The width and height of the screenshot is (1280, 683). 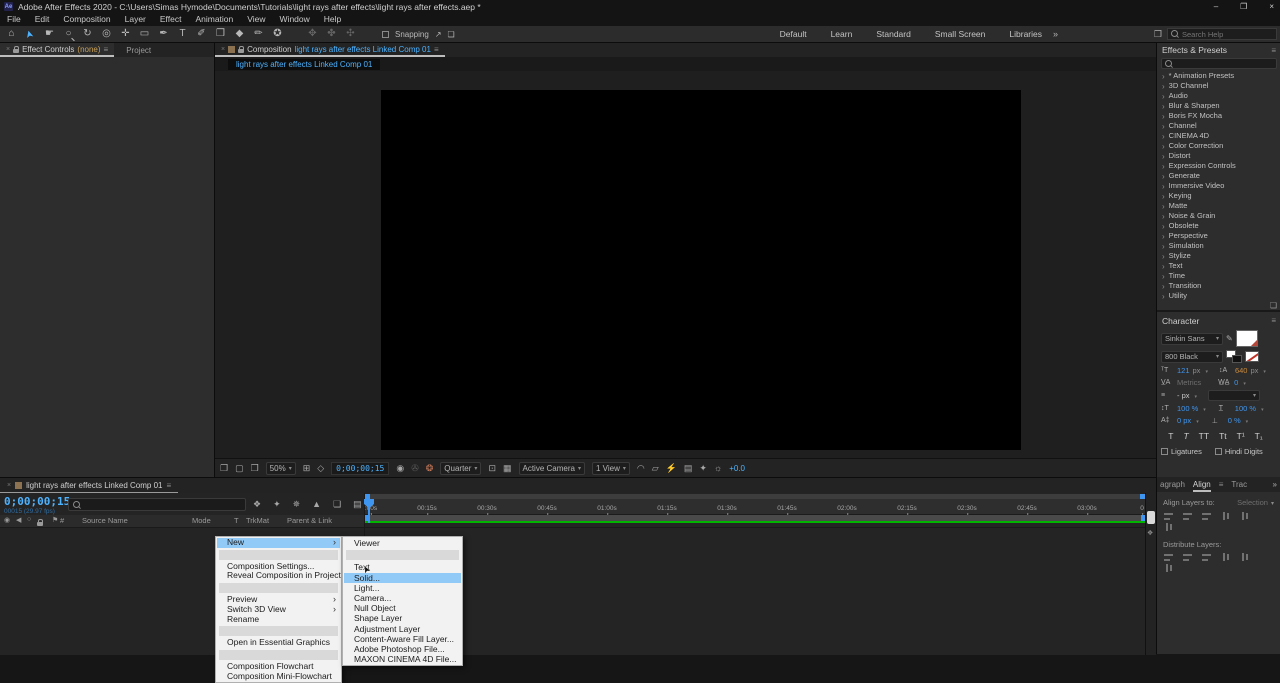 What do you see at coordinates (655, 468) in the screenshot?
I see `pixel-aspect-icon` at bounding box center [655, 468].